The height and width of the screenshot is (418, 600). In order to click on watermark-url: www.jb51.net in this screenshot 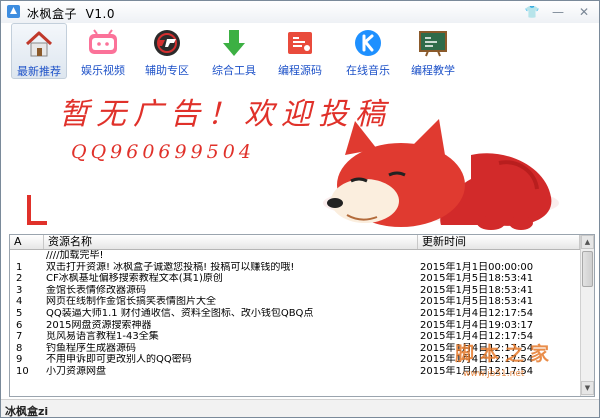, I will do `click(494, 374)`.